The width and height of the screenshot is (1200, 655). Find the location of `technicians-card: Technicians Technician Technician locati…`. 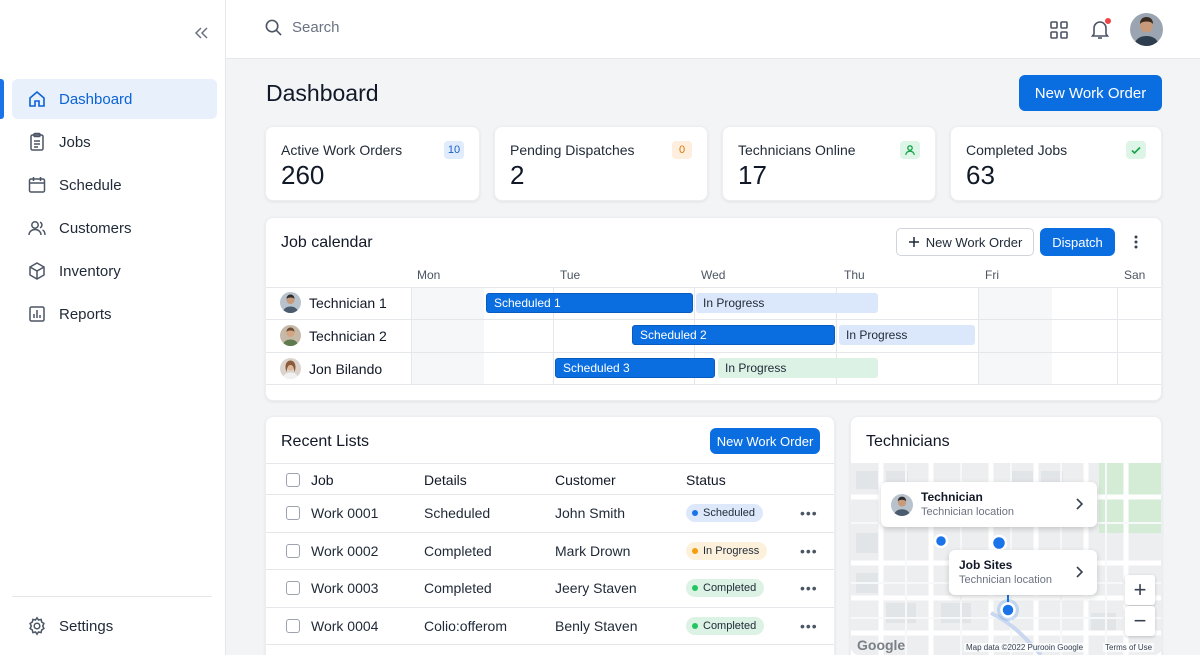

technicians-card: Technicians Technician Technician locati… is located at coordinates (1006, 535).